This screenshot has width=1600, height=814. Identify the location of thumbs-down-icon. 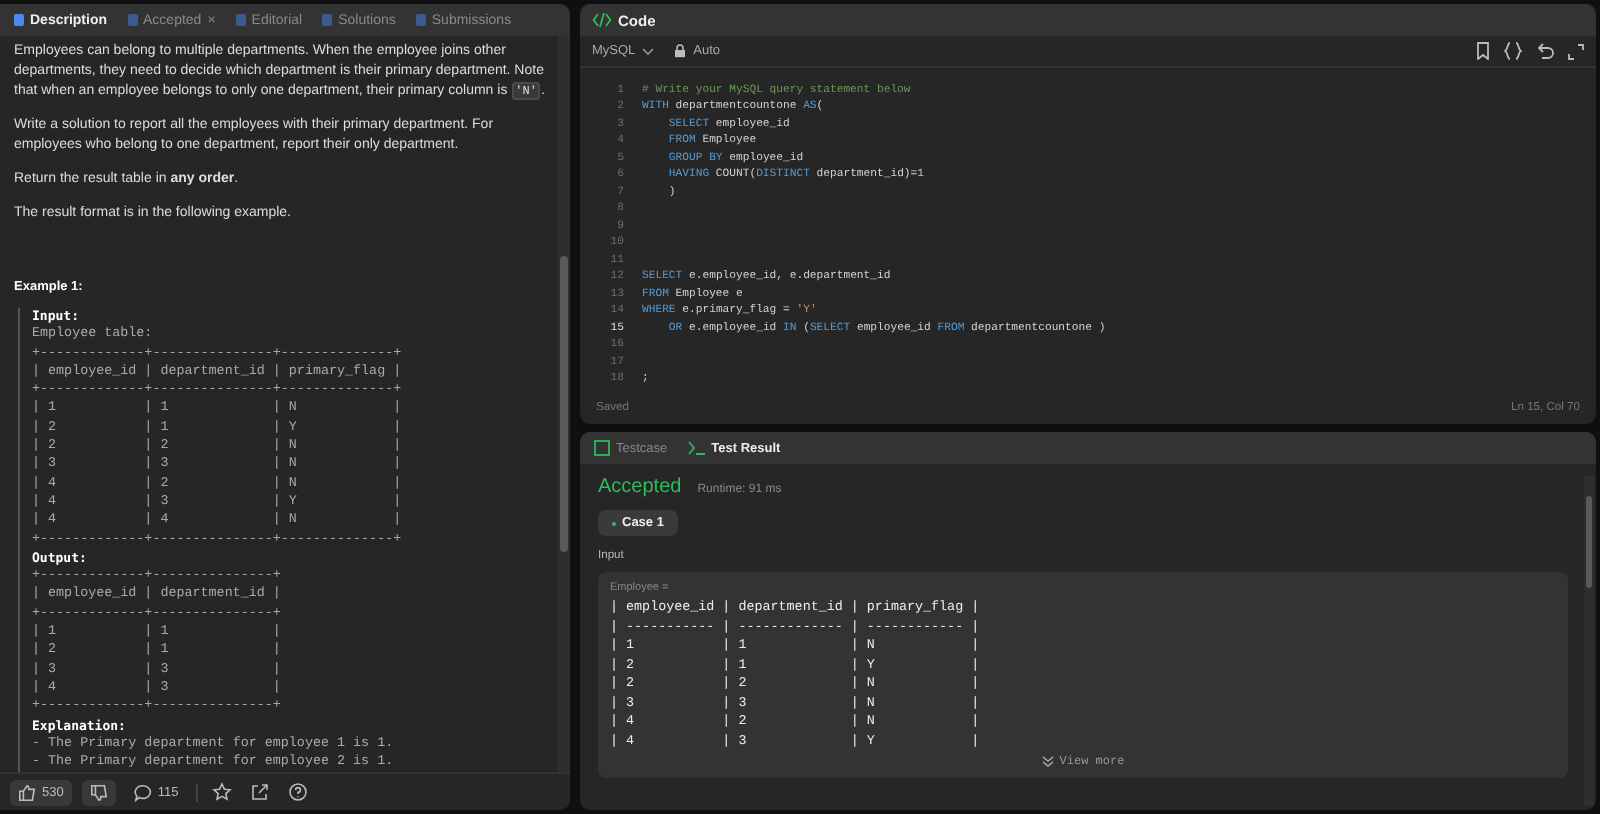
(98, 792).